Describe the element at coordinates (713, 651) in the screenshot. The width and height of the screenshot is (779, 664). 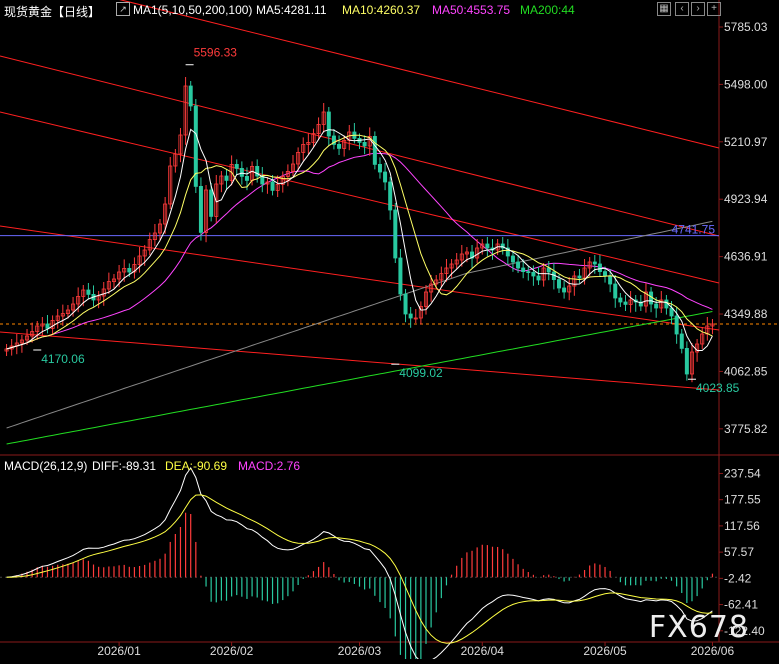
I see `x-tick-label: 2026/06` at that location.